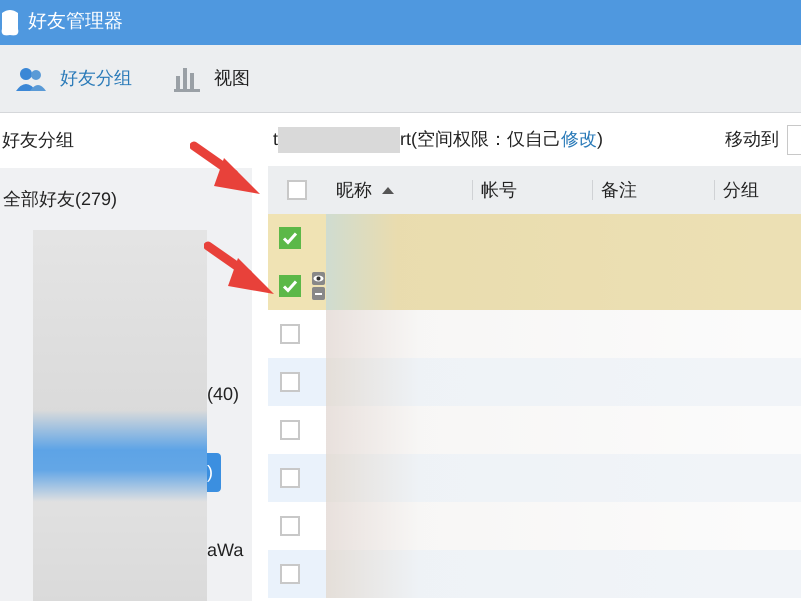 The height and width of the screenshot is (601, 801). What do you see at coordinates (481, 139) in the screenshot?
I see `group-permission: rt(空间权限：仅自己` at bounding box center [481, 139].